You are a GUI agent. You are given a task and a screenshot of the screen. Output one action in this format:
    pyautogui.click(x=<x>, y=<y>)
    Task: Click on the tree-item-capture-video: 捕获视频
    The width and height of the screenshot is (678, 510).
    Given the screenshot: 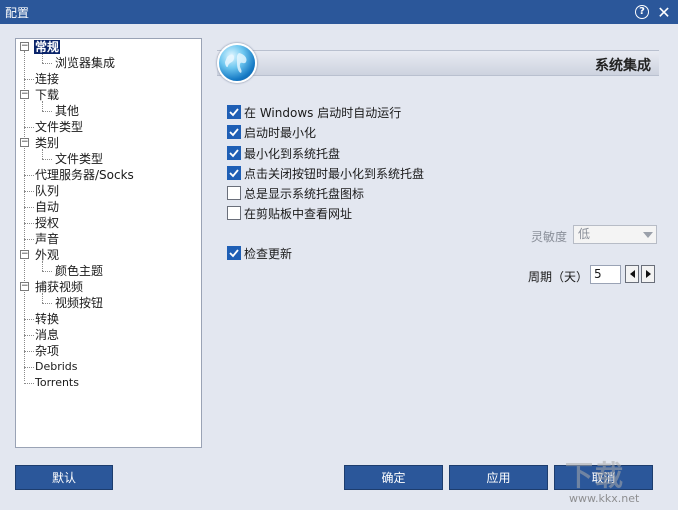 What is the action you would take?
    pyautogui.click(x=59, y=287)
    